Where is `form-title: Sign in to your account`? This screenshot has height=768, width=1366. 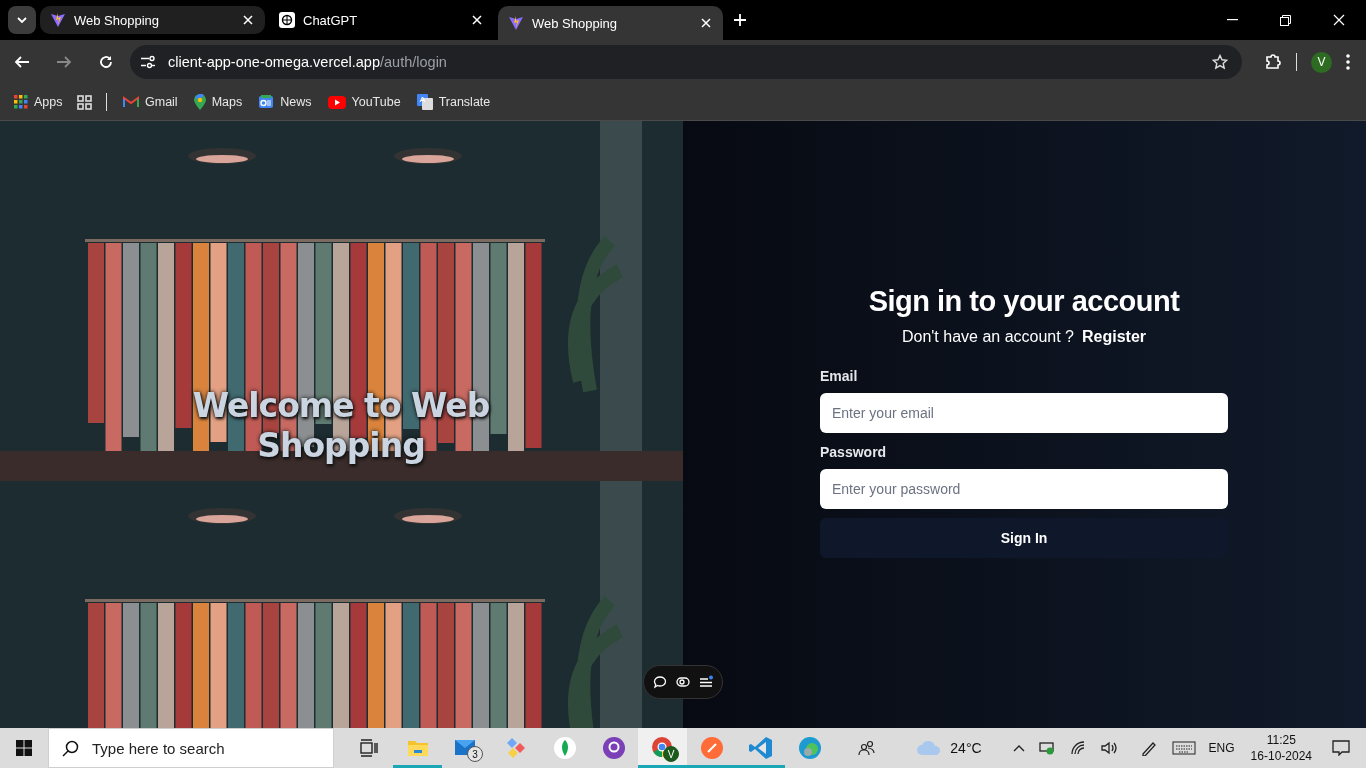 form-title: Sign in to your account is located at coordinates (1024, 301).